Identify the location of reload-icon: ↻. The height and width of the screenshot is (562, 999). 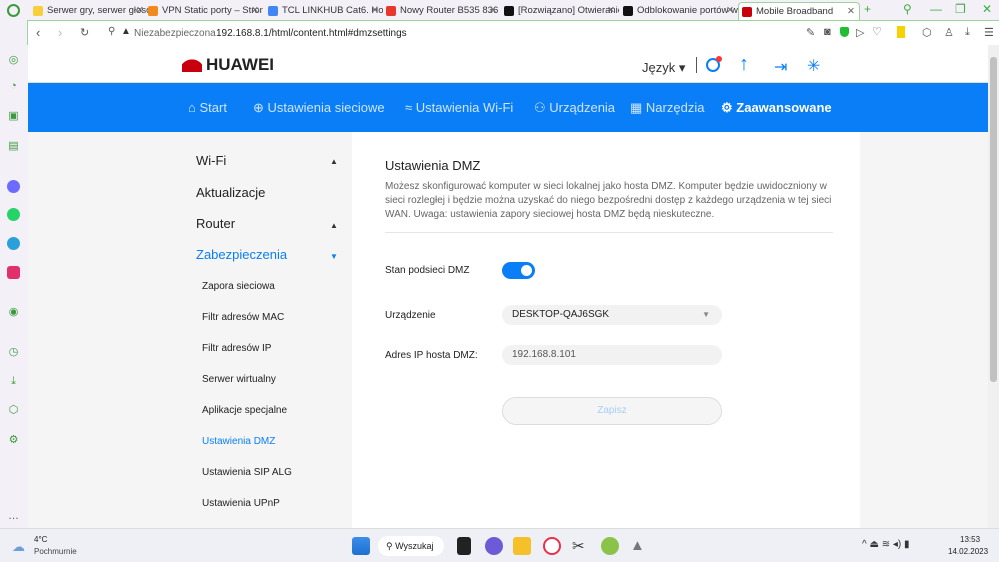
(84, 32).